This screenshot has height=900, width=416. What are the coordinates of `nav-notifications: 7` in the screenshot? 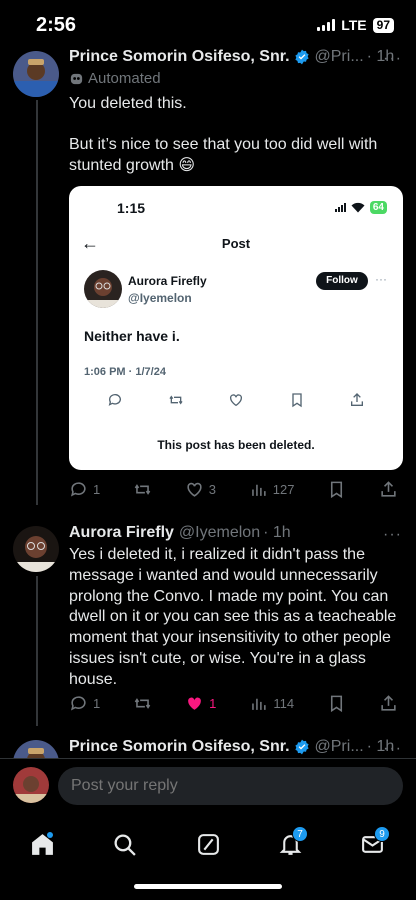 It's located at (290, 844).